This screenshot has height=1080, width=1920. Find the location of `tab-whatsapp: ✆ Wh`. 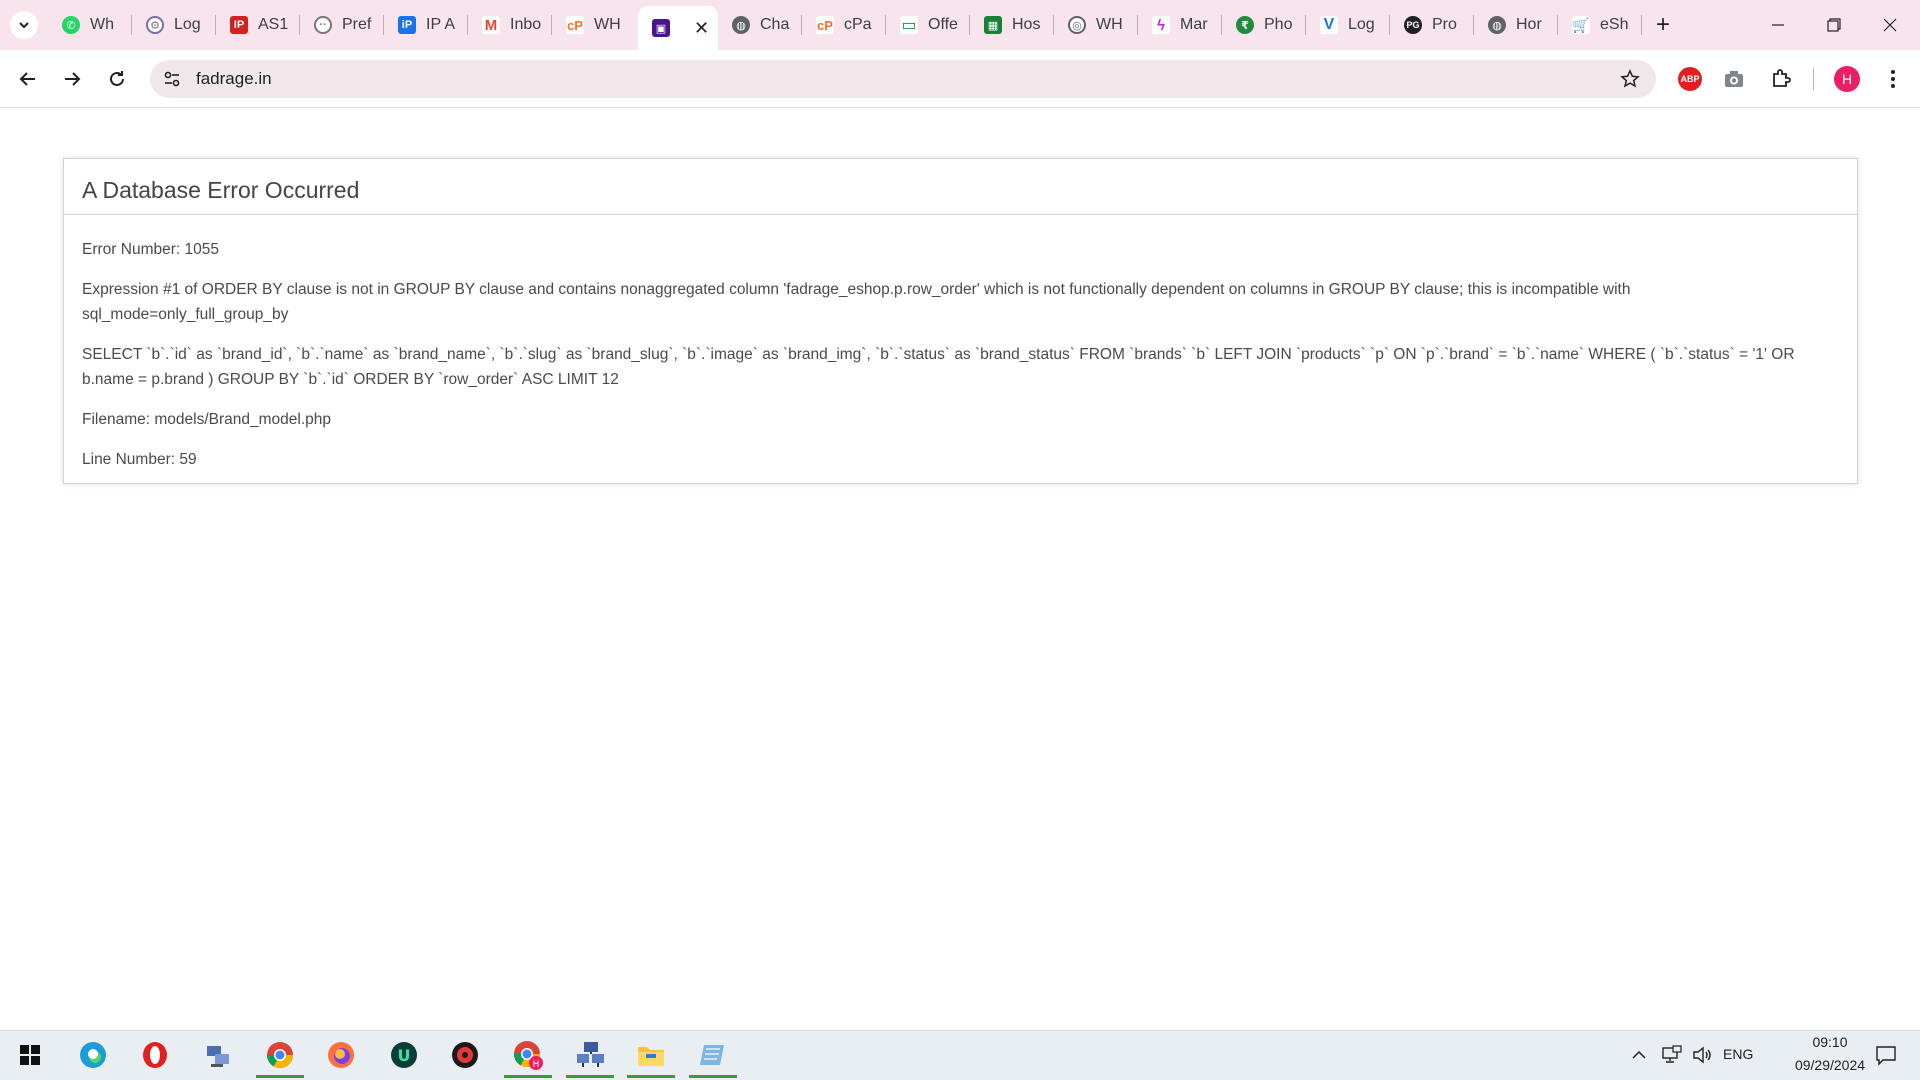

tab-whatsapp: ✆ Wh is located at coordinates (90, 25).